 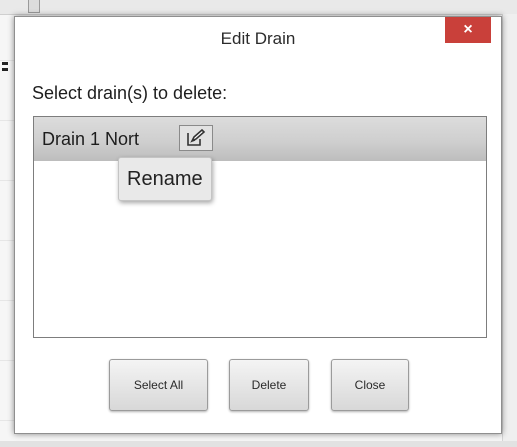 I want to click on rename-tooltip: Rename, so click(x=165, y=179).